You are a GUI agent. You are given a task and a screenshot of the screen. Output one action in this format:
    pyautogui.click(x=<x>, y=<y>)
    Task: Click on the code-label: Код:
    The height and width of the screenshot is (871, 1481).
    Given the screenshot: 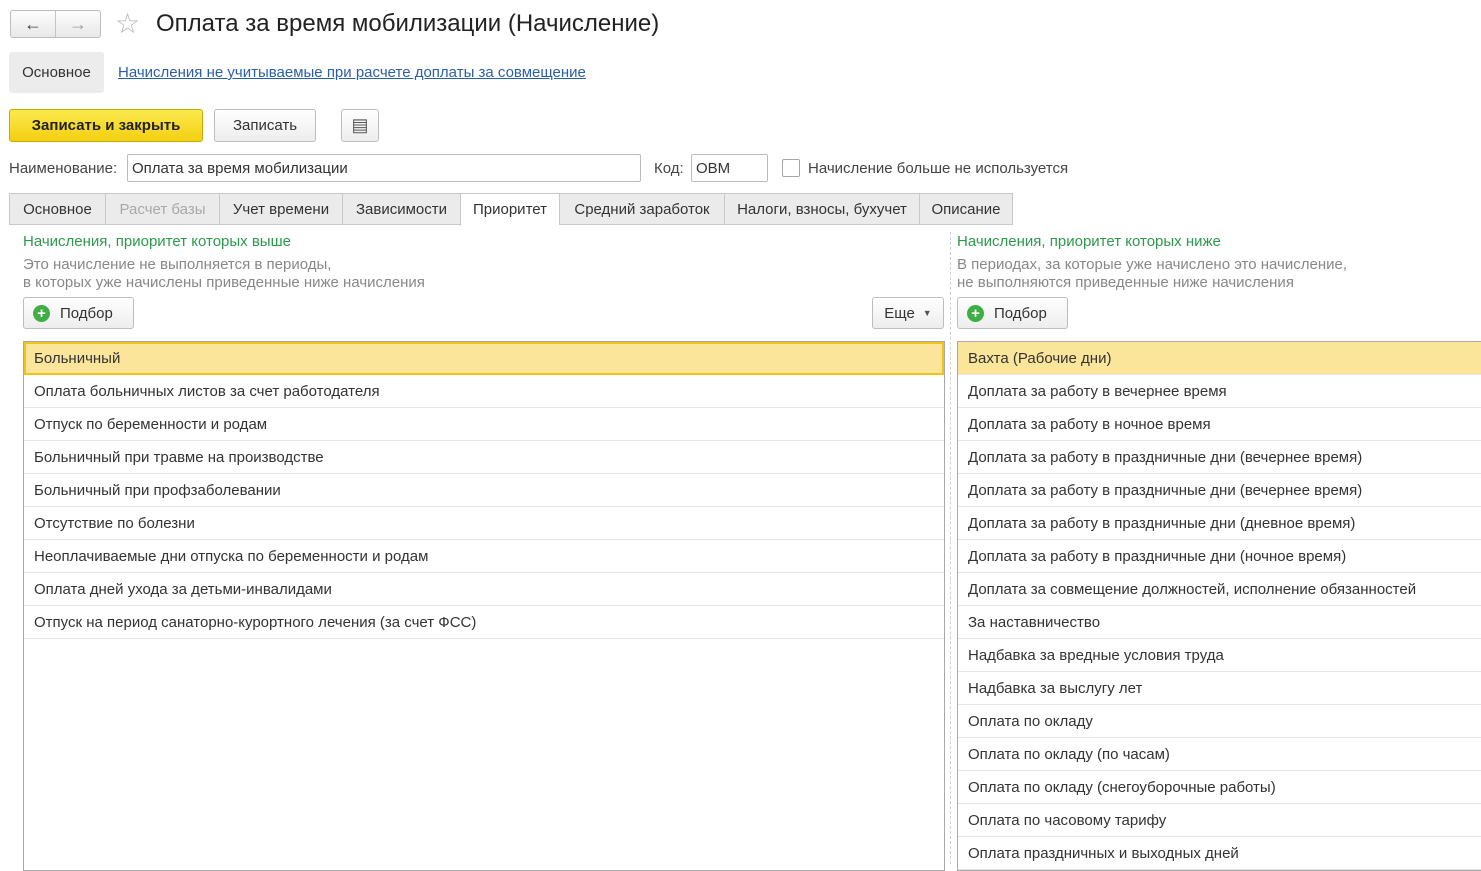 What is the action you would take?
    pyautogui.click(x=669, y=168)
    